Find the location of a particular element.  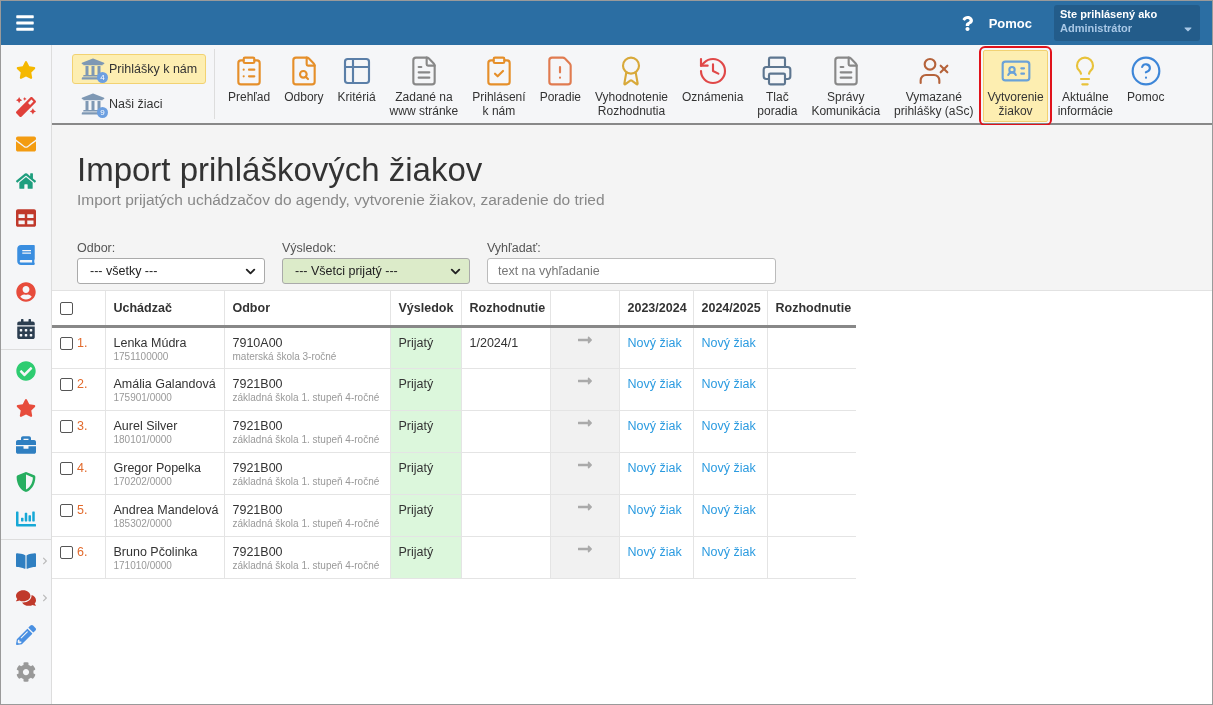

filter-label: Výsledok: is located at coordinates (310, 248).